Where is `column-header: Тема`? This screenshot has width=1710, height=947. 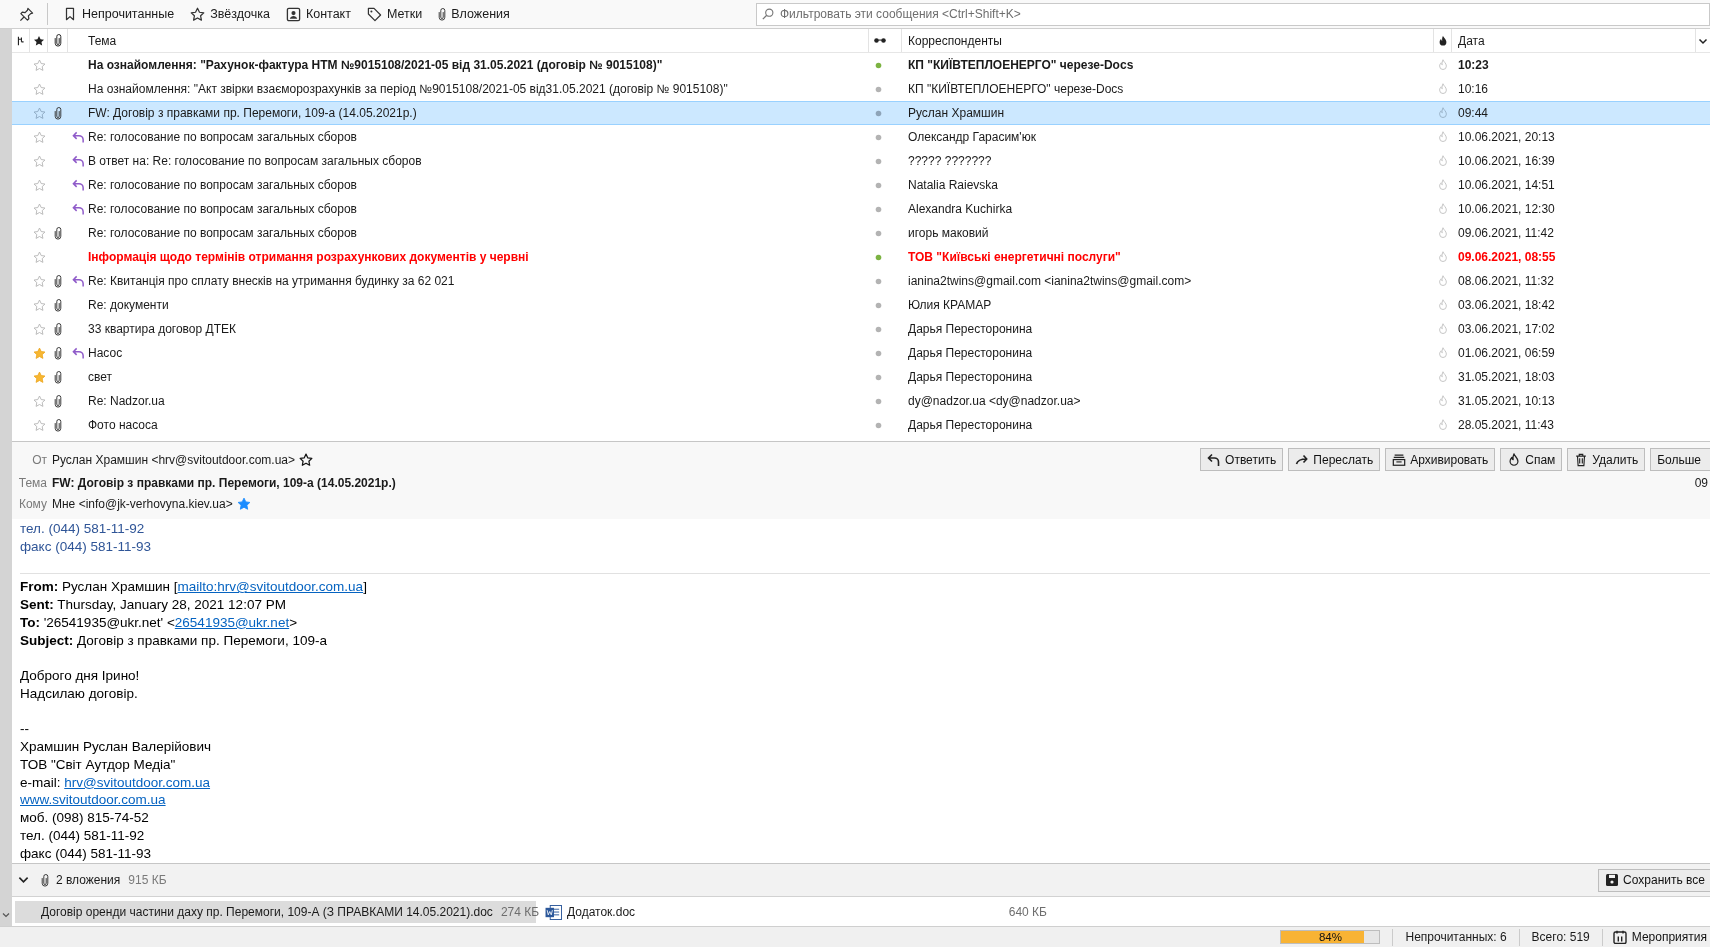
column-header: Тема is located at coordinates (102, 40).